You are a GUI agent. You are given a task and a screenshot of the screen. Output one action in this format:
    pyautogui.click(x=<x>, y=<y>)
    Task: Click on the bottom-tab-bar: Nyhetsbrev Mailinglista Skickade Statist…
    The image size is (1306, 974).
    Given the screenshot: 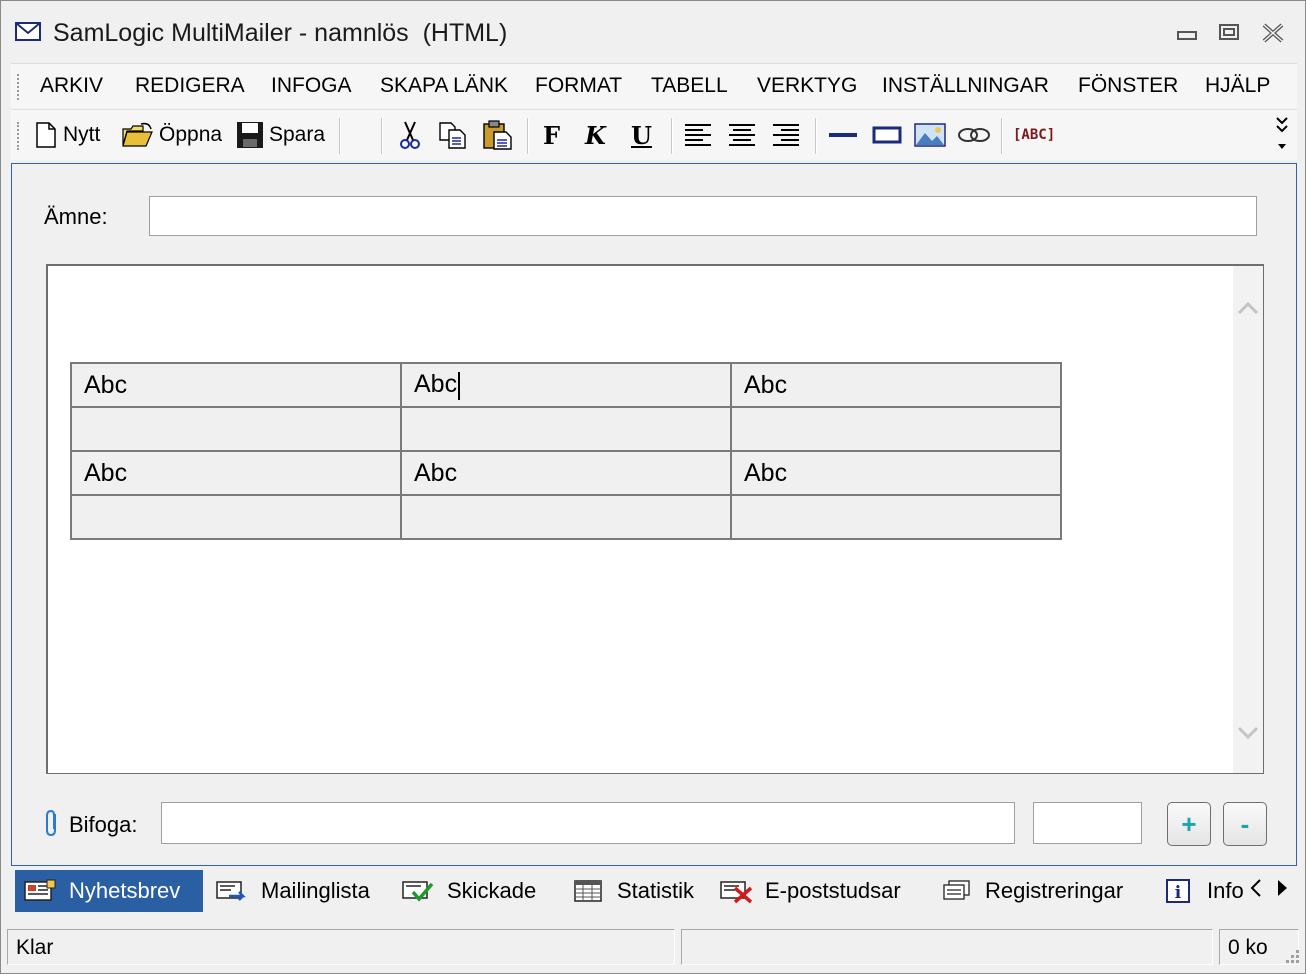 What is the action you would take?
    pyautogui.click(x=654, y=890)
    